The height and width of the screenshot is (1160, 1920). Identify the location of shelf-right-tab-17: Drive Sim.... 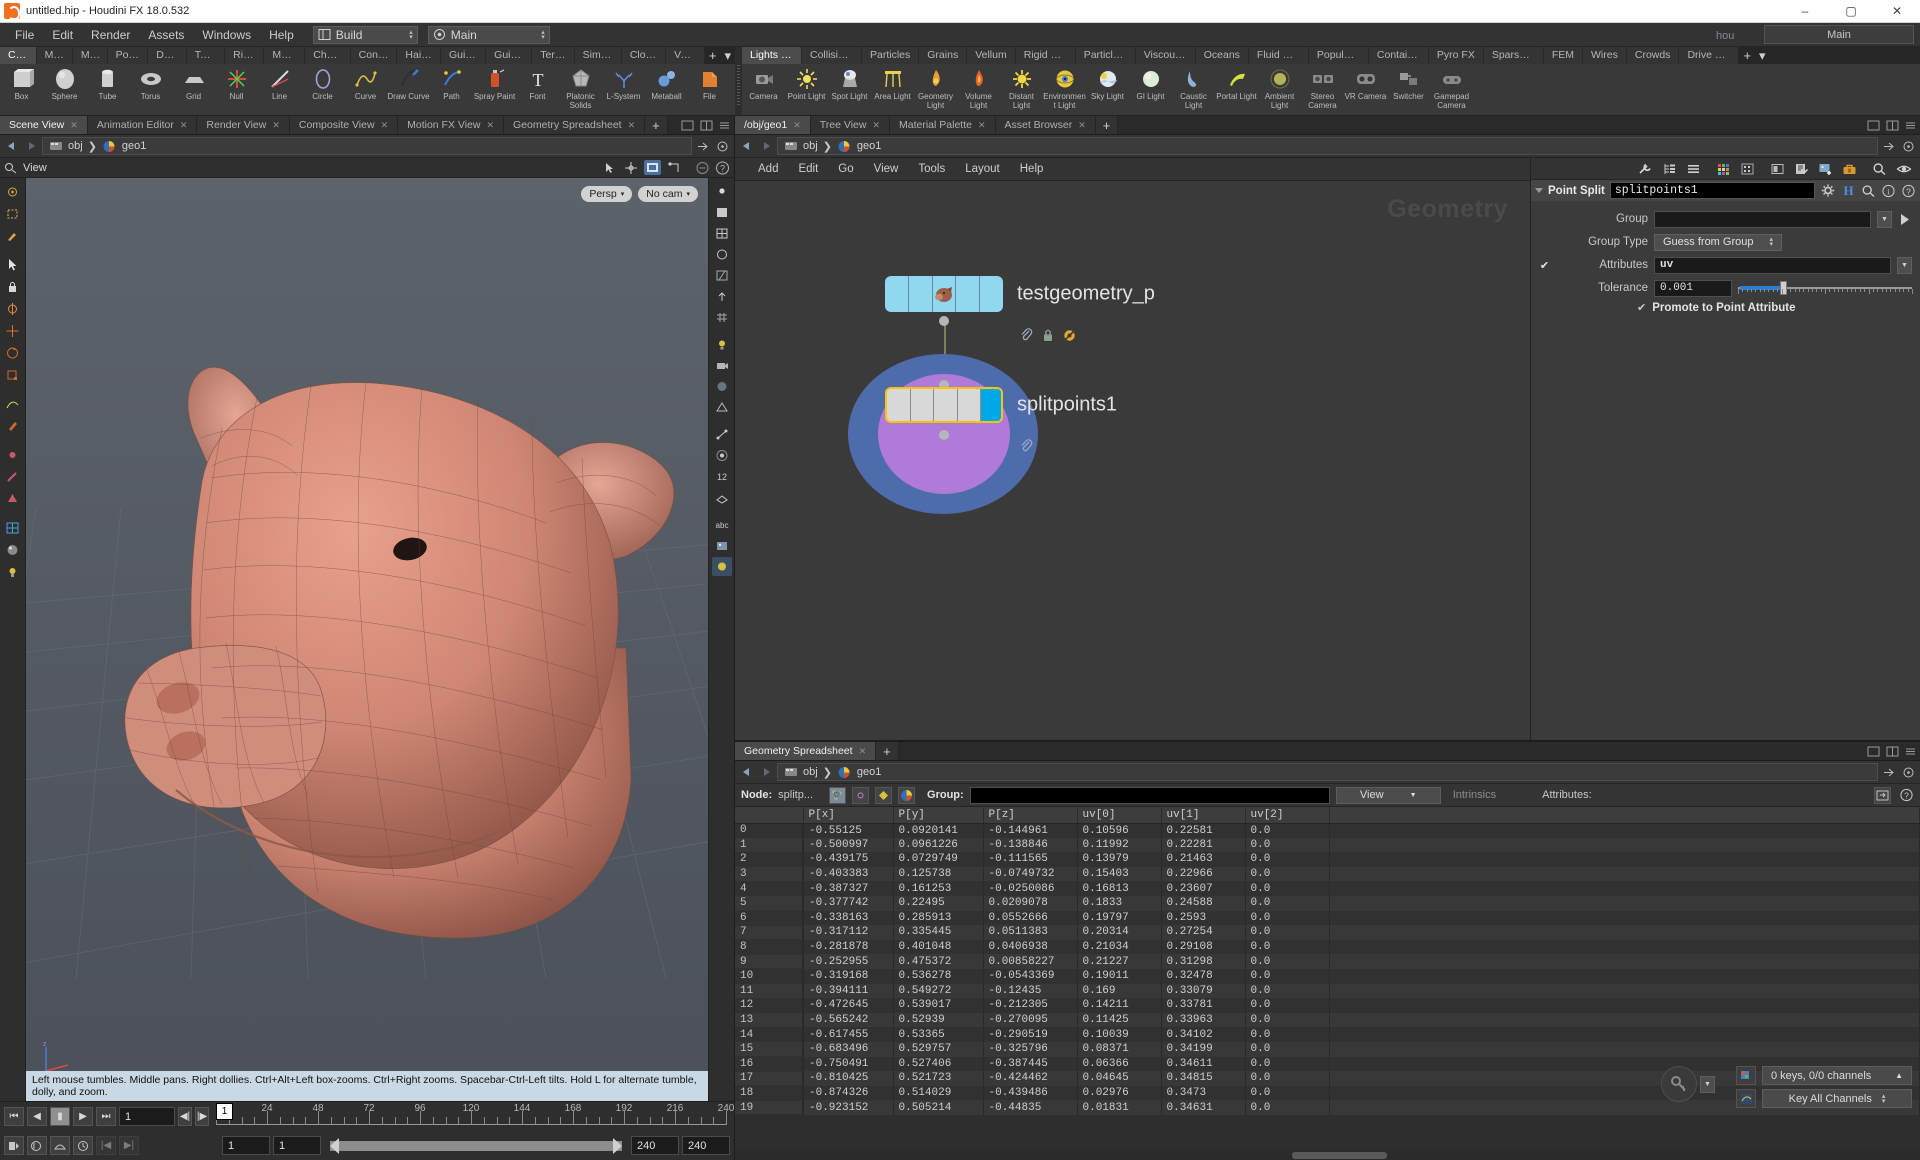
(1709, 55).